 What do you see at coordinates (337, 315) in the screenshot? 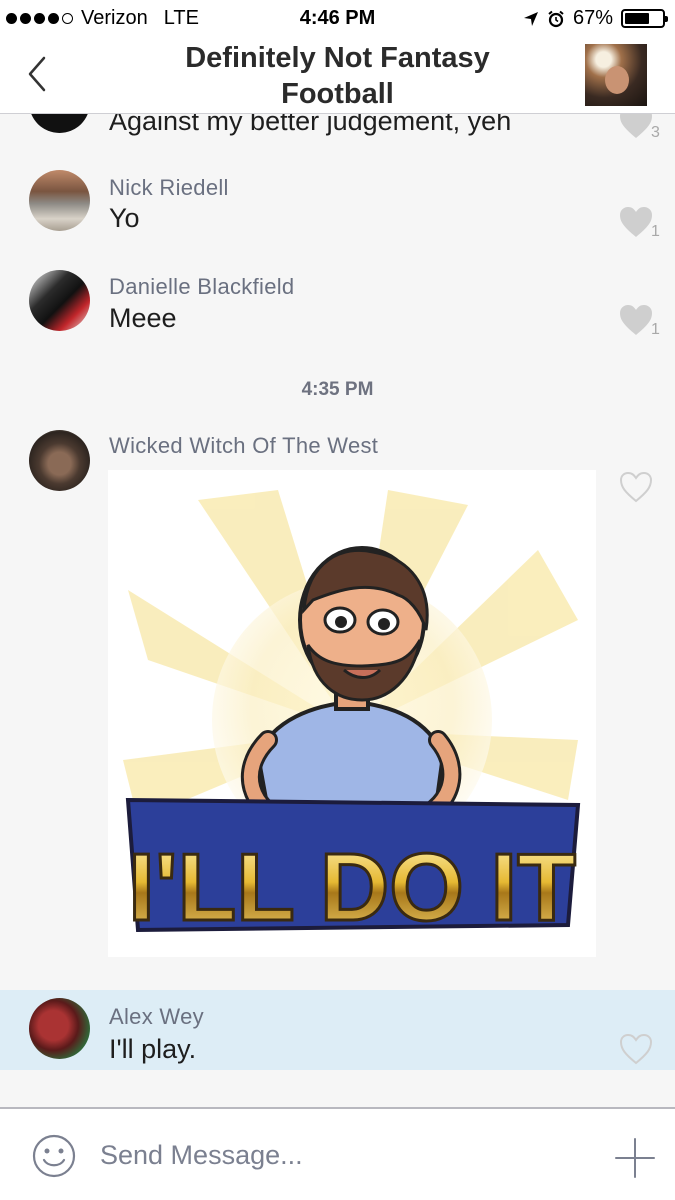
I see `message-item: Danielle Blackfield Meee 1` at bounding box center [337, 315].